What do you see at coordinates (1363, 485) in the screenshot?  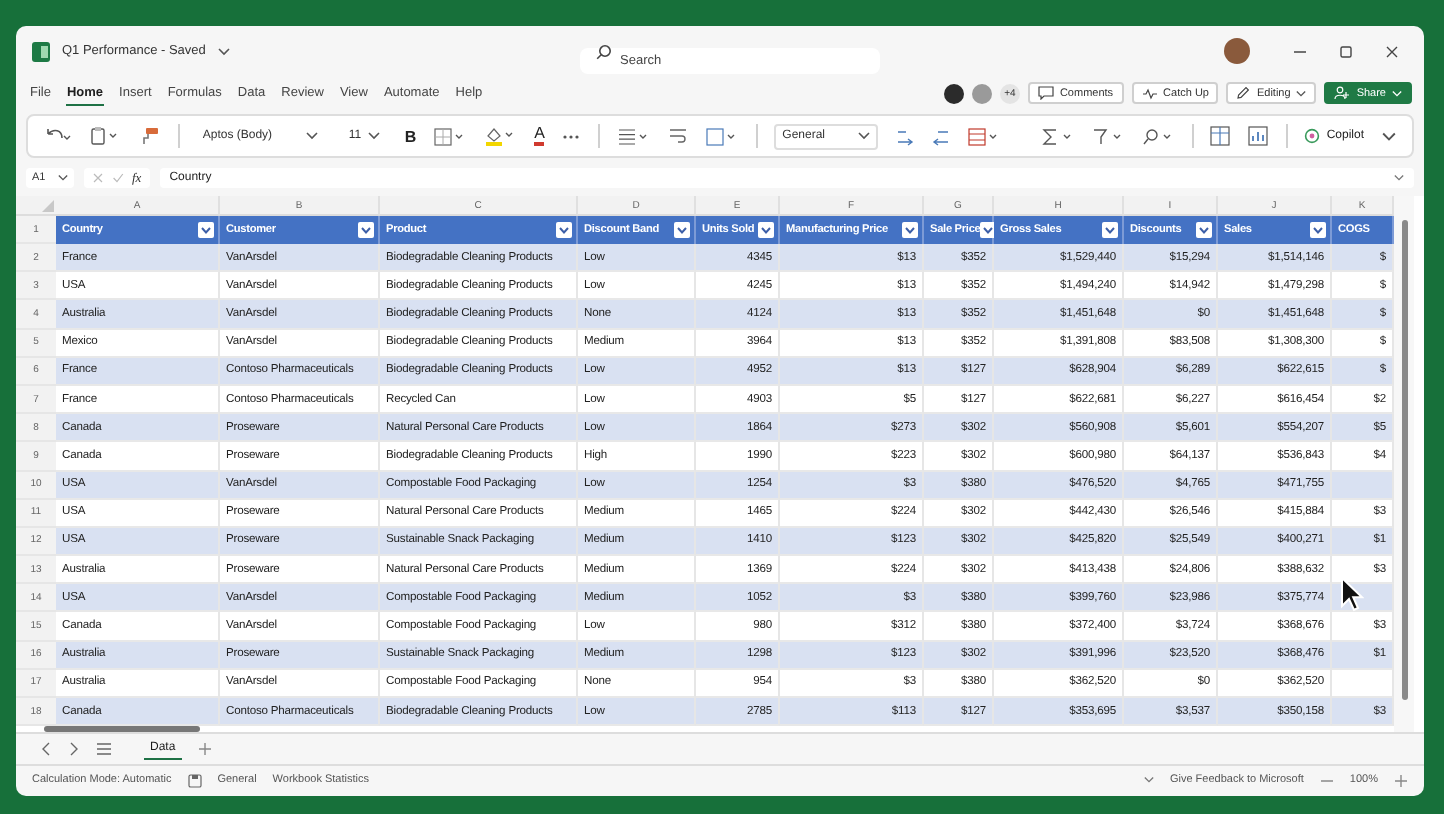 I see `table-cell` at bounding box center [1363, 485].